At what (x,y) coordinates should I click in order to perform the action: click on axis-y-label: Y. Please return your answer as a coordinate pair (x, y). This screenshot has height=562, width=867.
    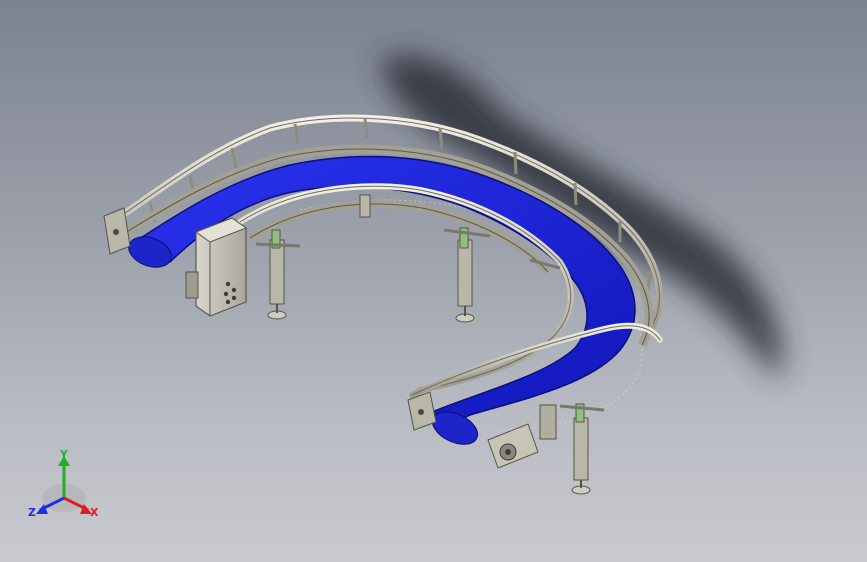
    Looking at the image, I should click on (64, 454).